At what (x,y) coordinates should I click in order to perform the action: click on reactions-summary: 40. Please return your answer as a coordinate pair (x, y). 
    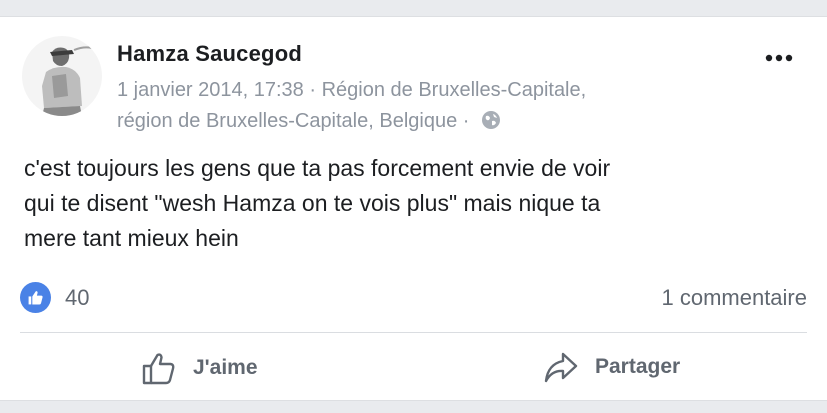
    Looking at the image, I should click on (54, 297).